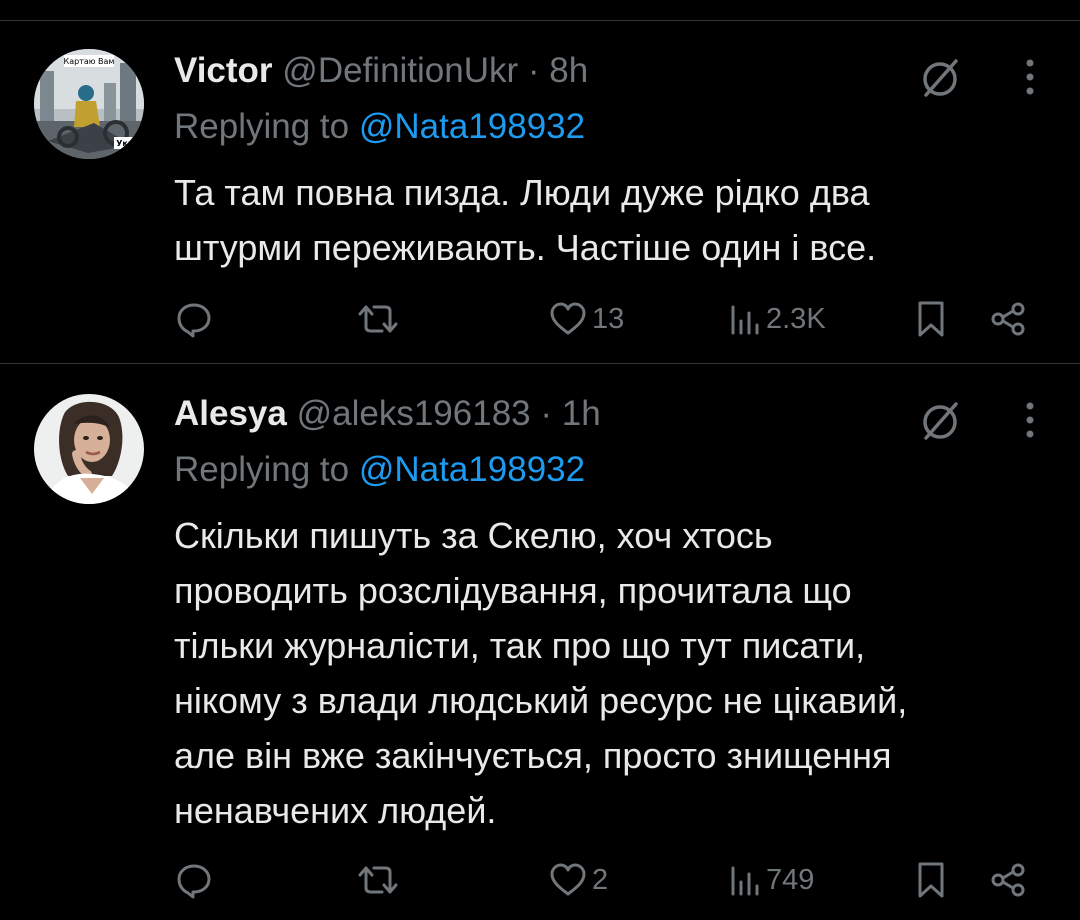  I want to click on views-button: 749, so click(771, 880).